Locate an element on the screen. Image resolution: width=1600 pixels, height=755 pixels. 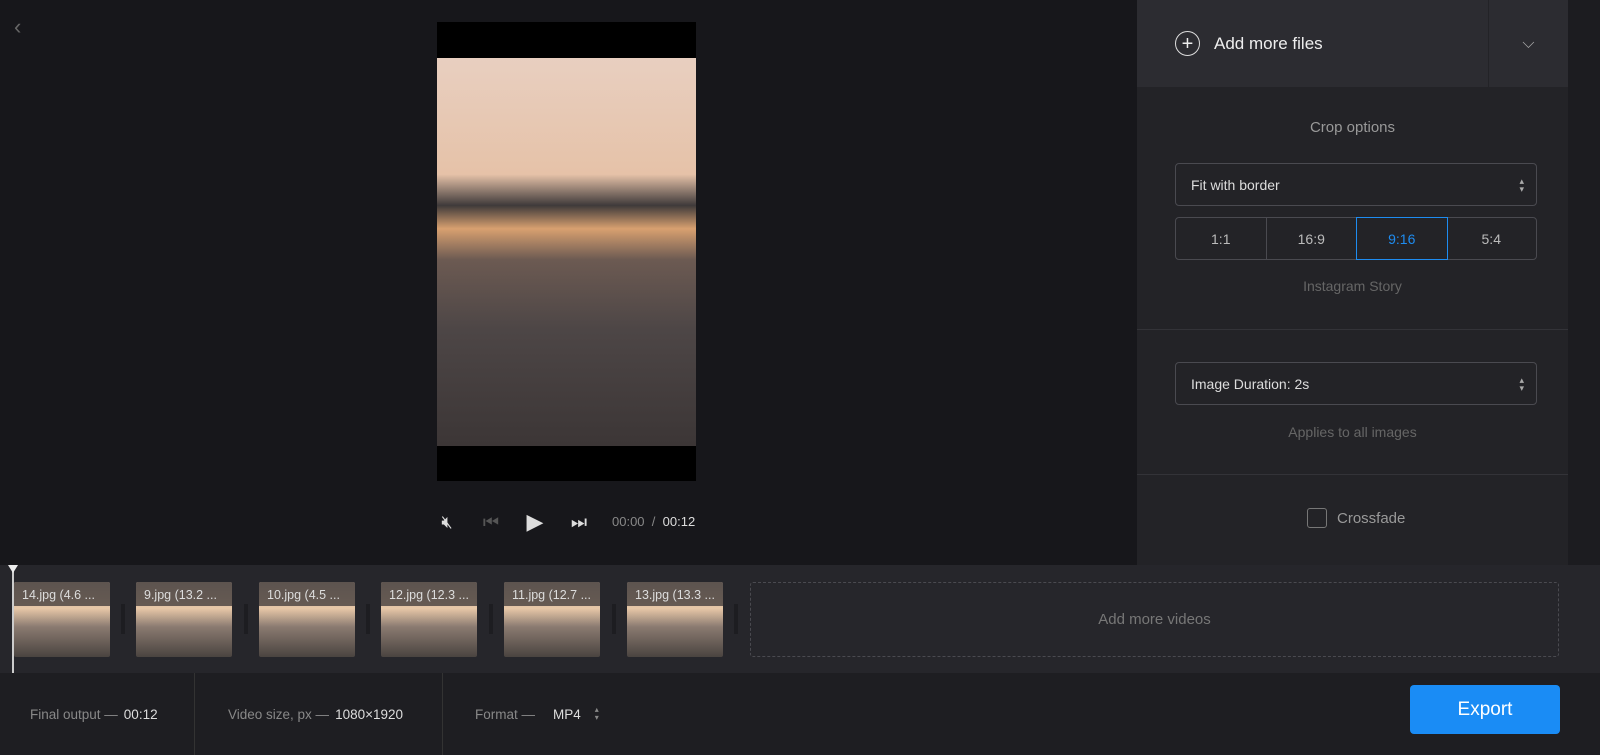
ratio-hint: Instagram Story is located at coordinates (1352, 286).